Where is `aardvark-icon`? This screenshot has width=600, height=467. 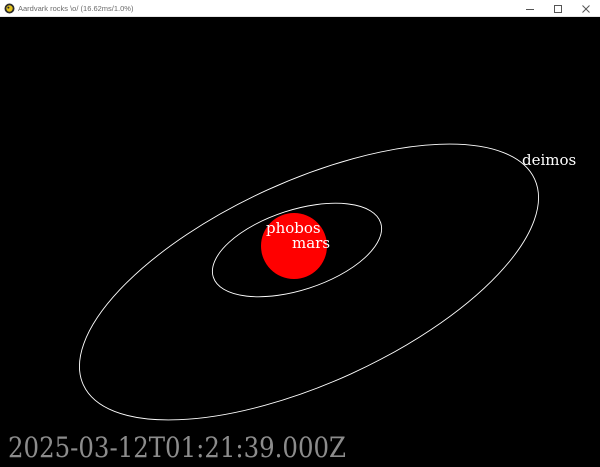 aardvark-icon is located at coordinates (9, 8).